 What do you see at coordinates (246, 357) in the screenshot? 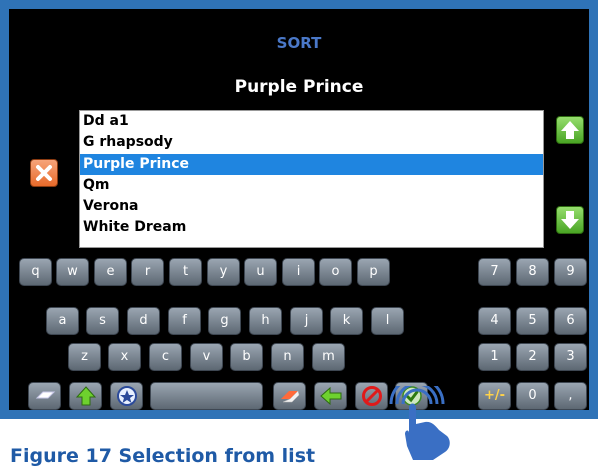
I see `key-b: b` at bounding box center [246, 357].